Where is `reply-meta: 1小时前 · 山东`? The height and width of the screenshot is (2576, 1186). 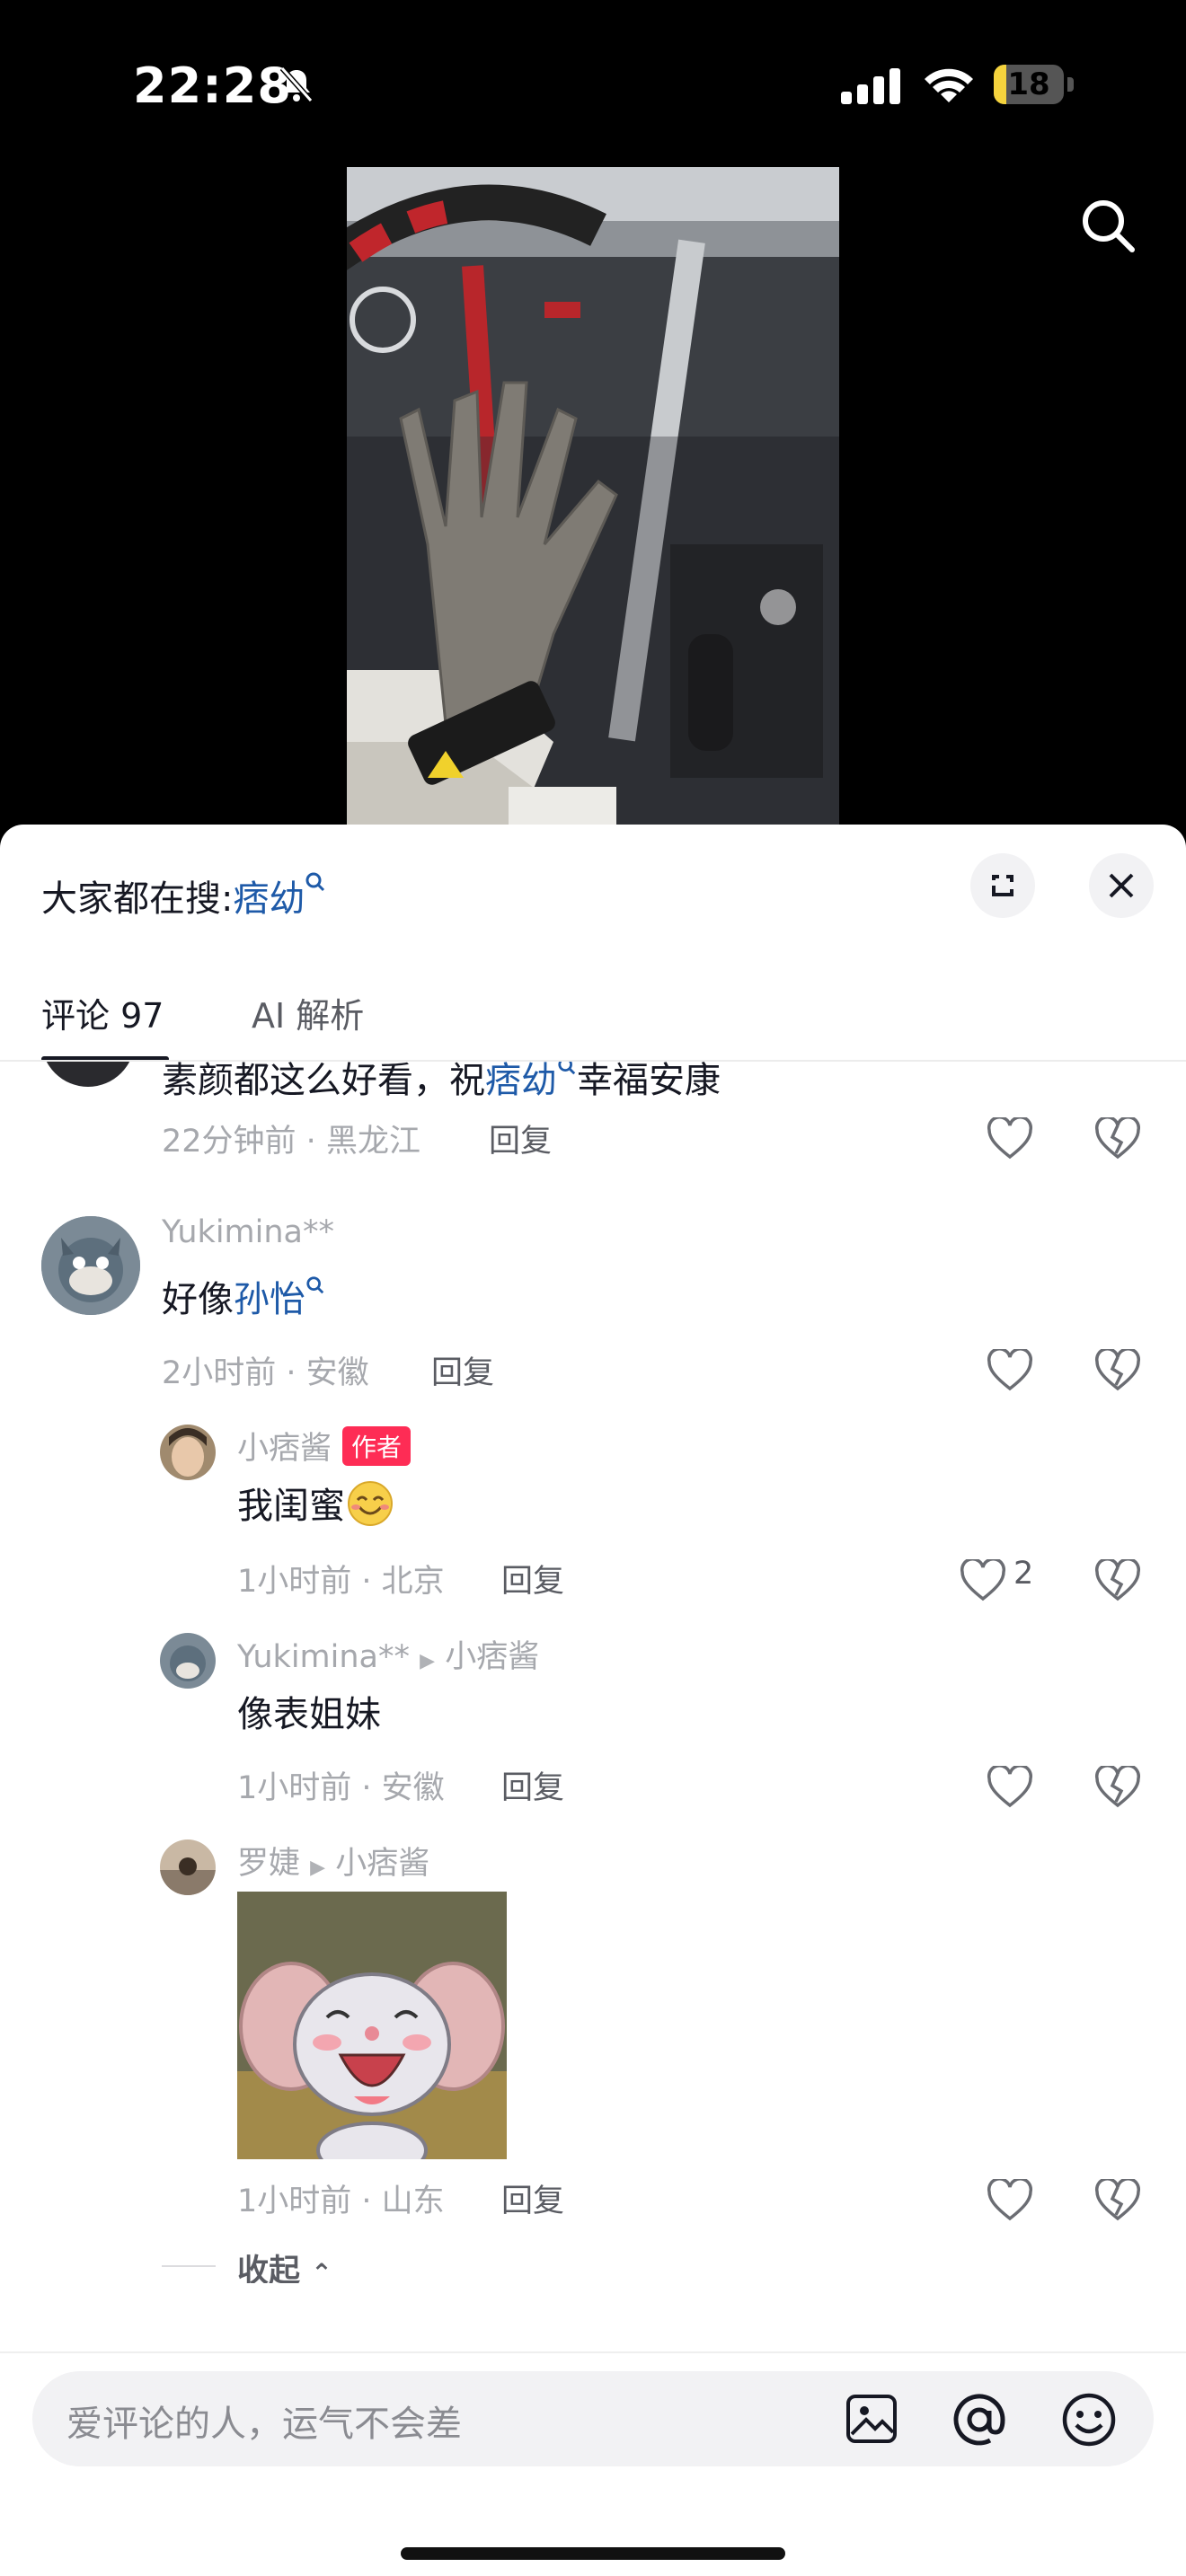 reply-meta: 1小时前 · 山东 is located at coordinates (341, 2201).